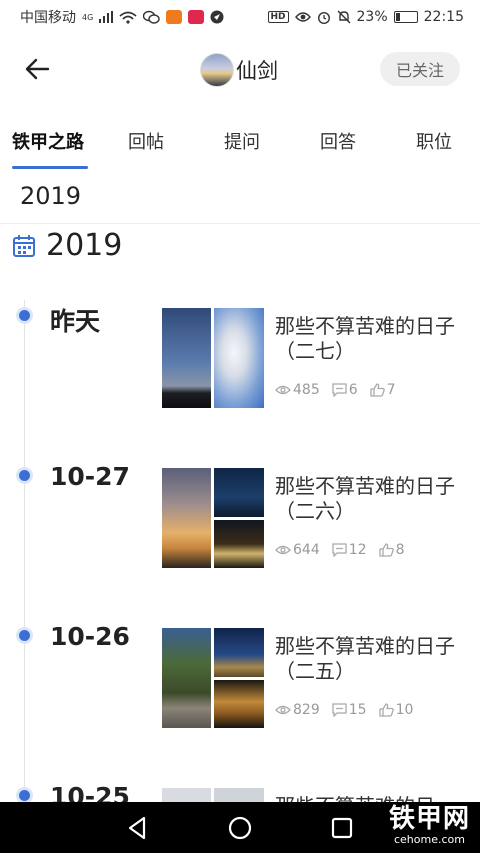  I want to click on tab-bar: 铁甲之路 回帖 提问 回答 职位, so click(240, 144).